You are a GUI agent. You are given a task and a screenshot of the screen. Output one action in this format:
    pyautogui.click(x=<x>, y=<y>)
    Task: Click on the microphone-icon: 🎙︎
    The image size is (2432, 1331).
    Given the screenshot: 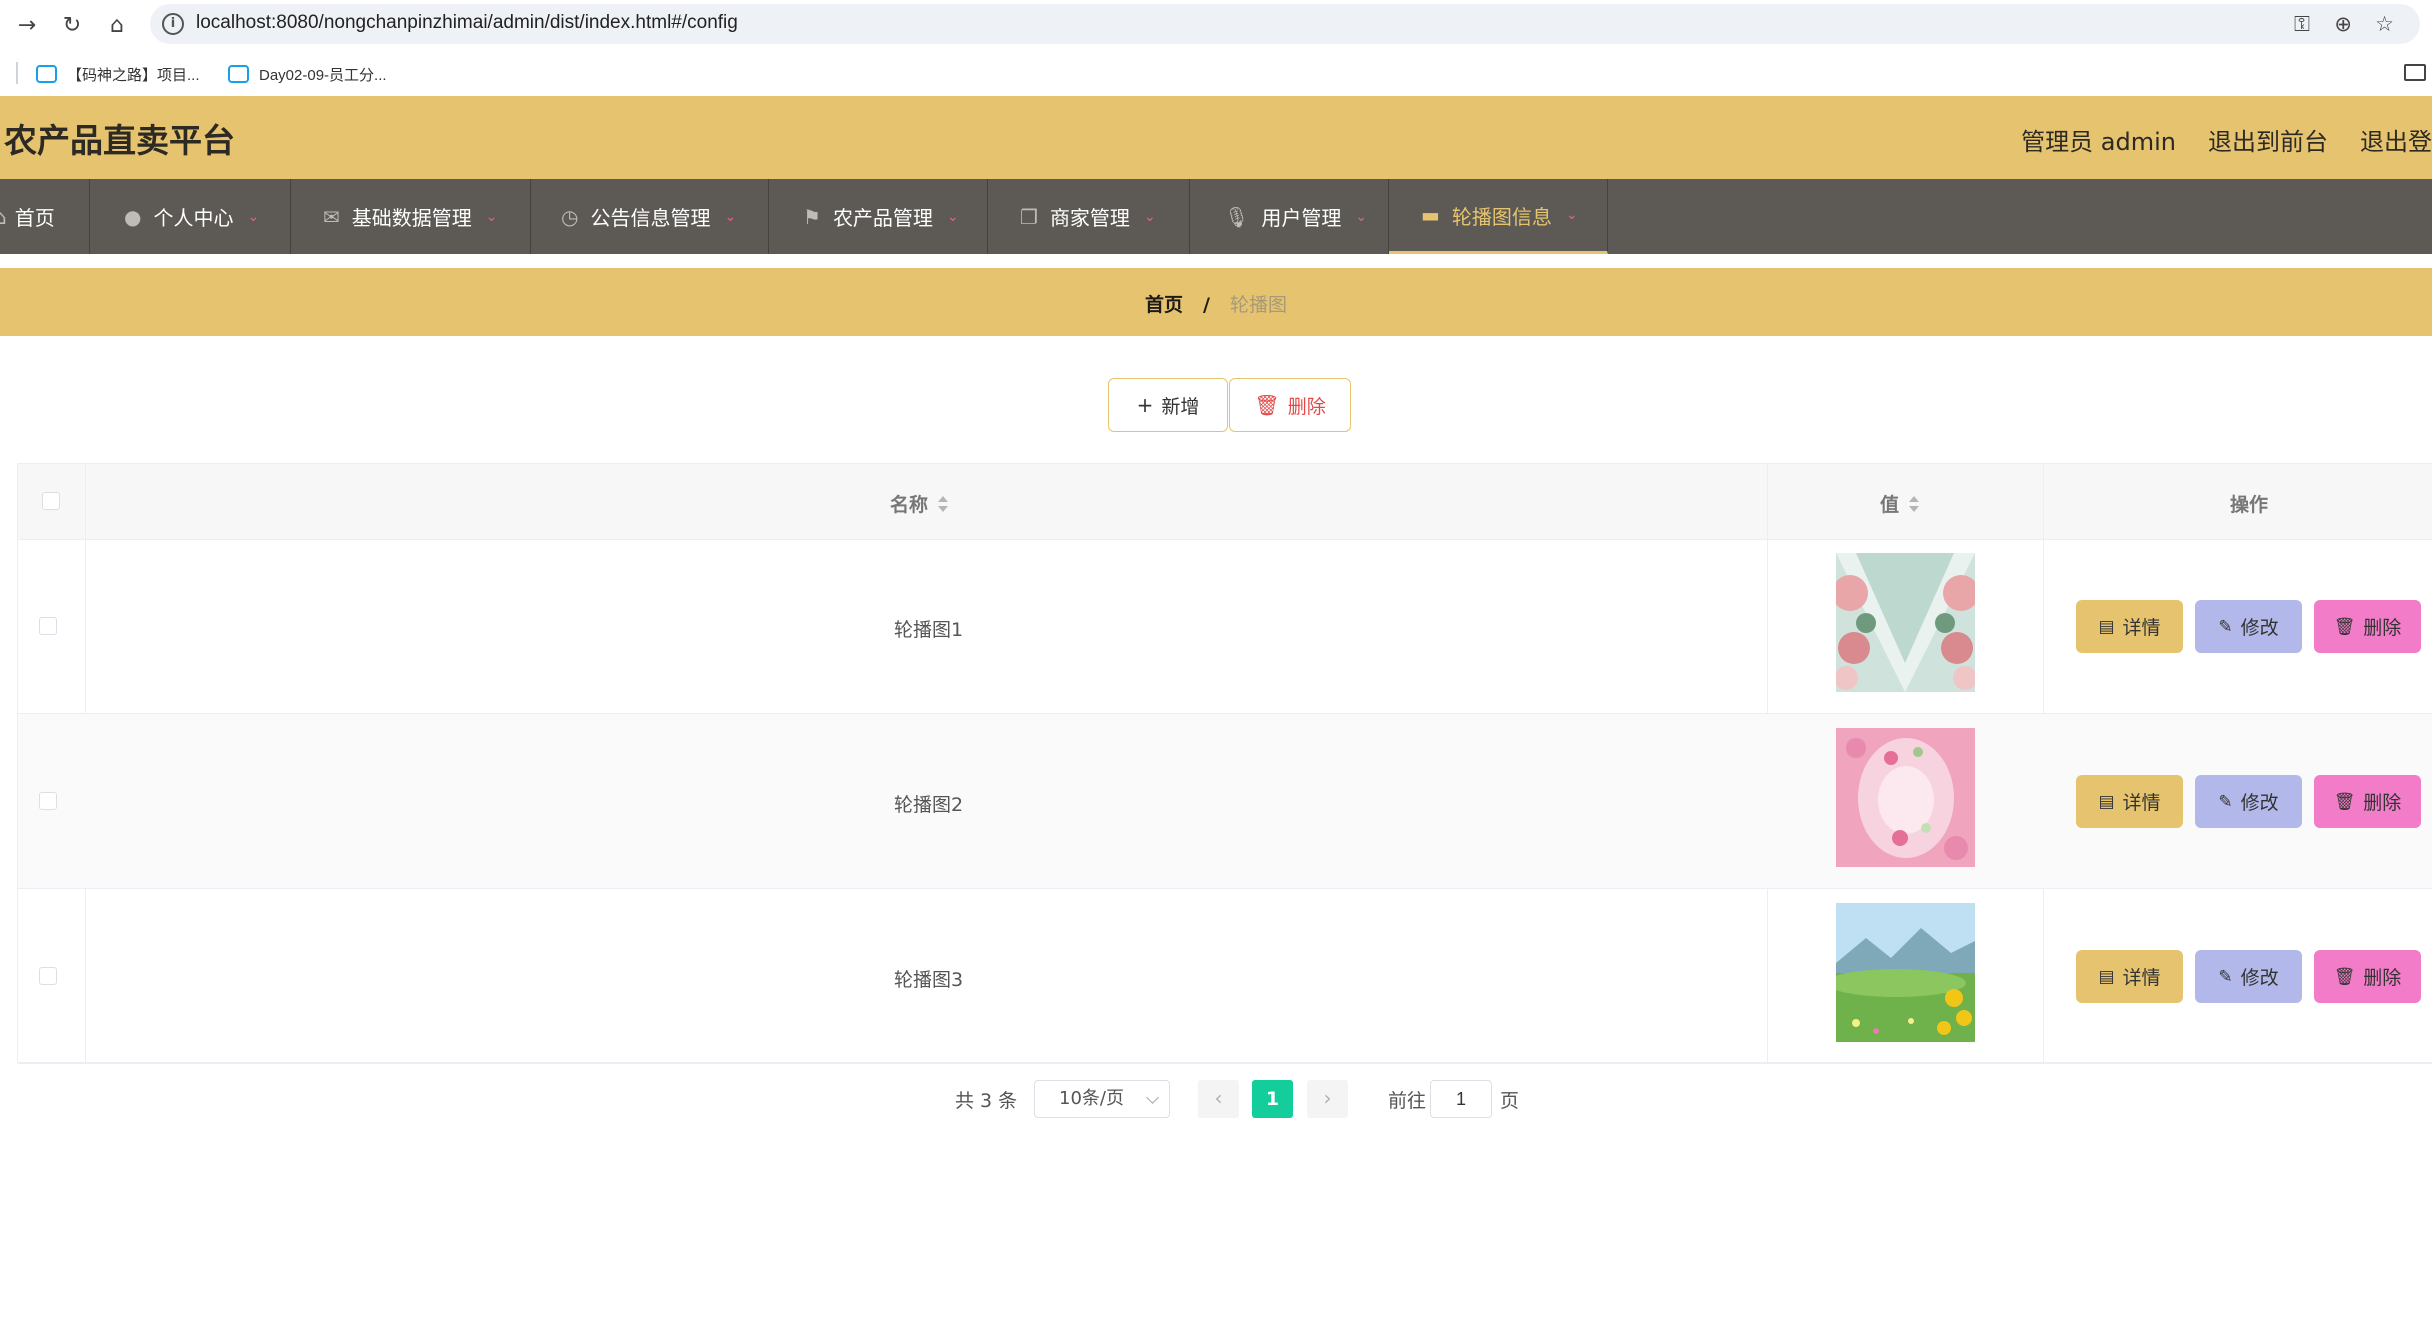 What is the action you would take?
    pyautogui.click(x=1237, y=216)
    